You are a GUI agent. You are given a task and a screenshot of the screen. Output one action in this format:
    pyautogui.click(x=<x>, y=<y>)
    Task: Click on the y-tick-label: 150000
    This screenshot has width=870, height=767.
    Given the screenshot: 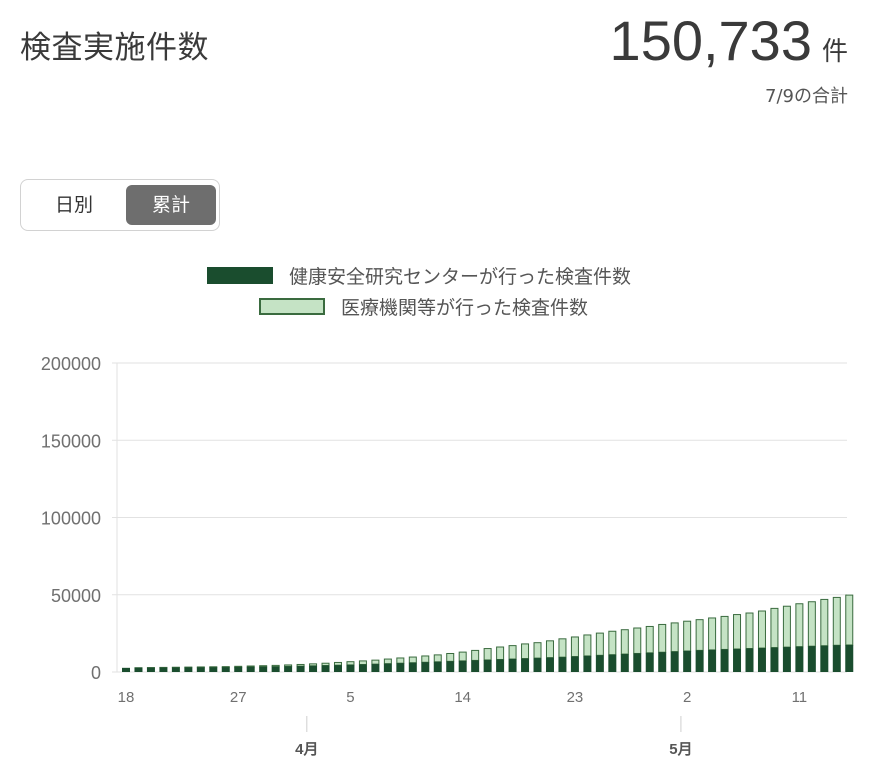 What is the action you would take?
    pyautogui.click(x=71, y=441)
    